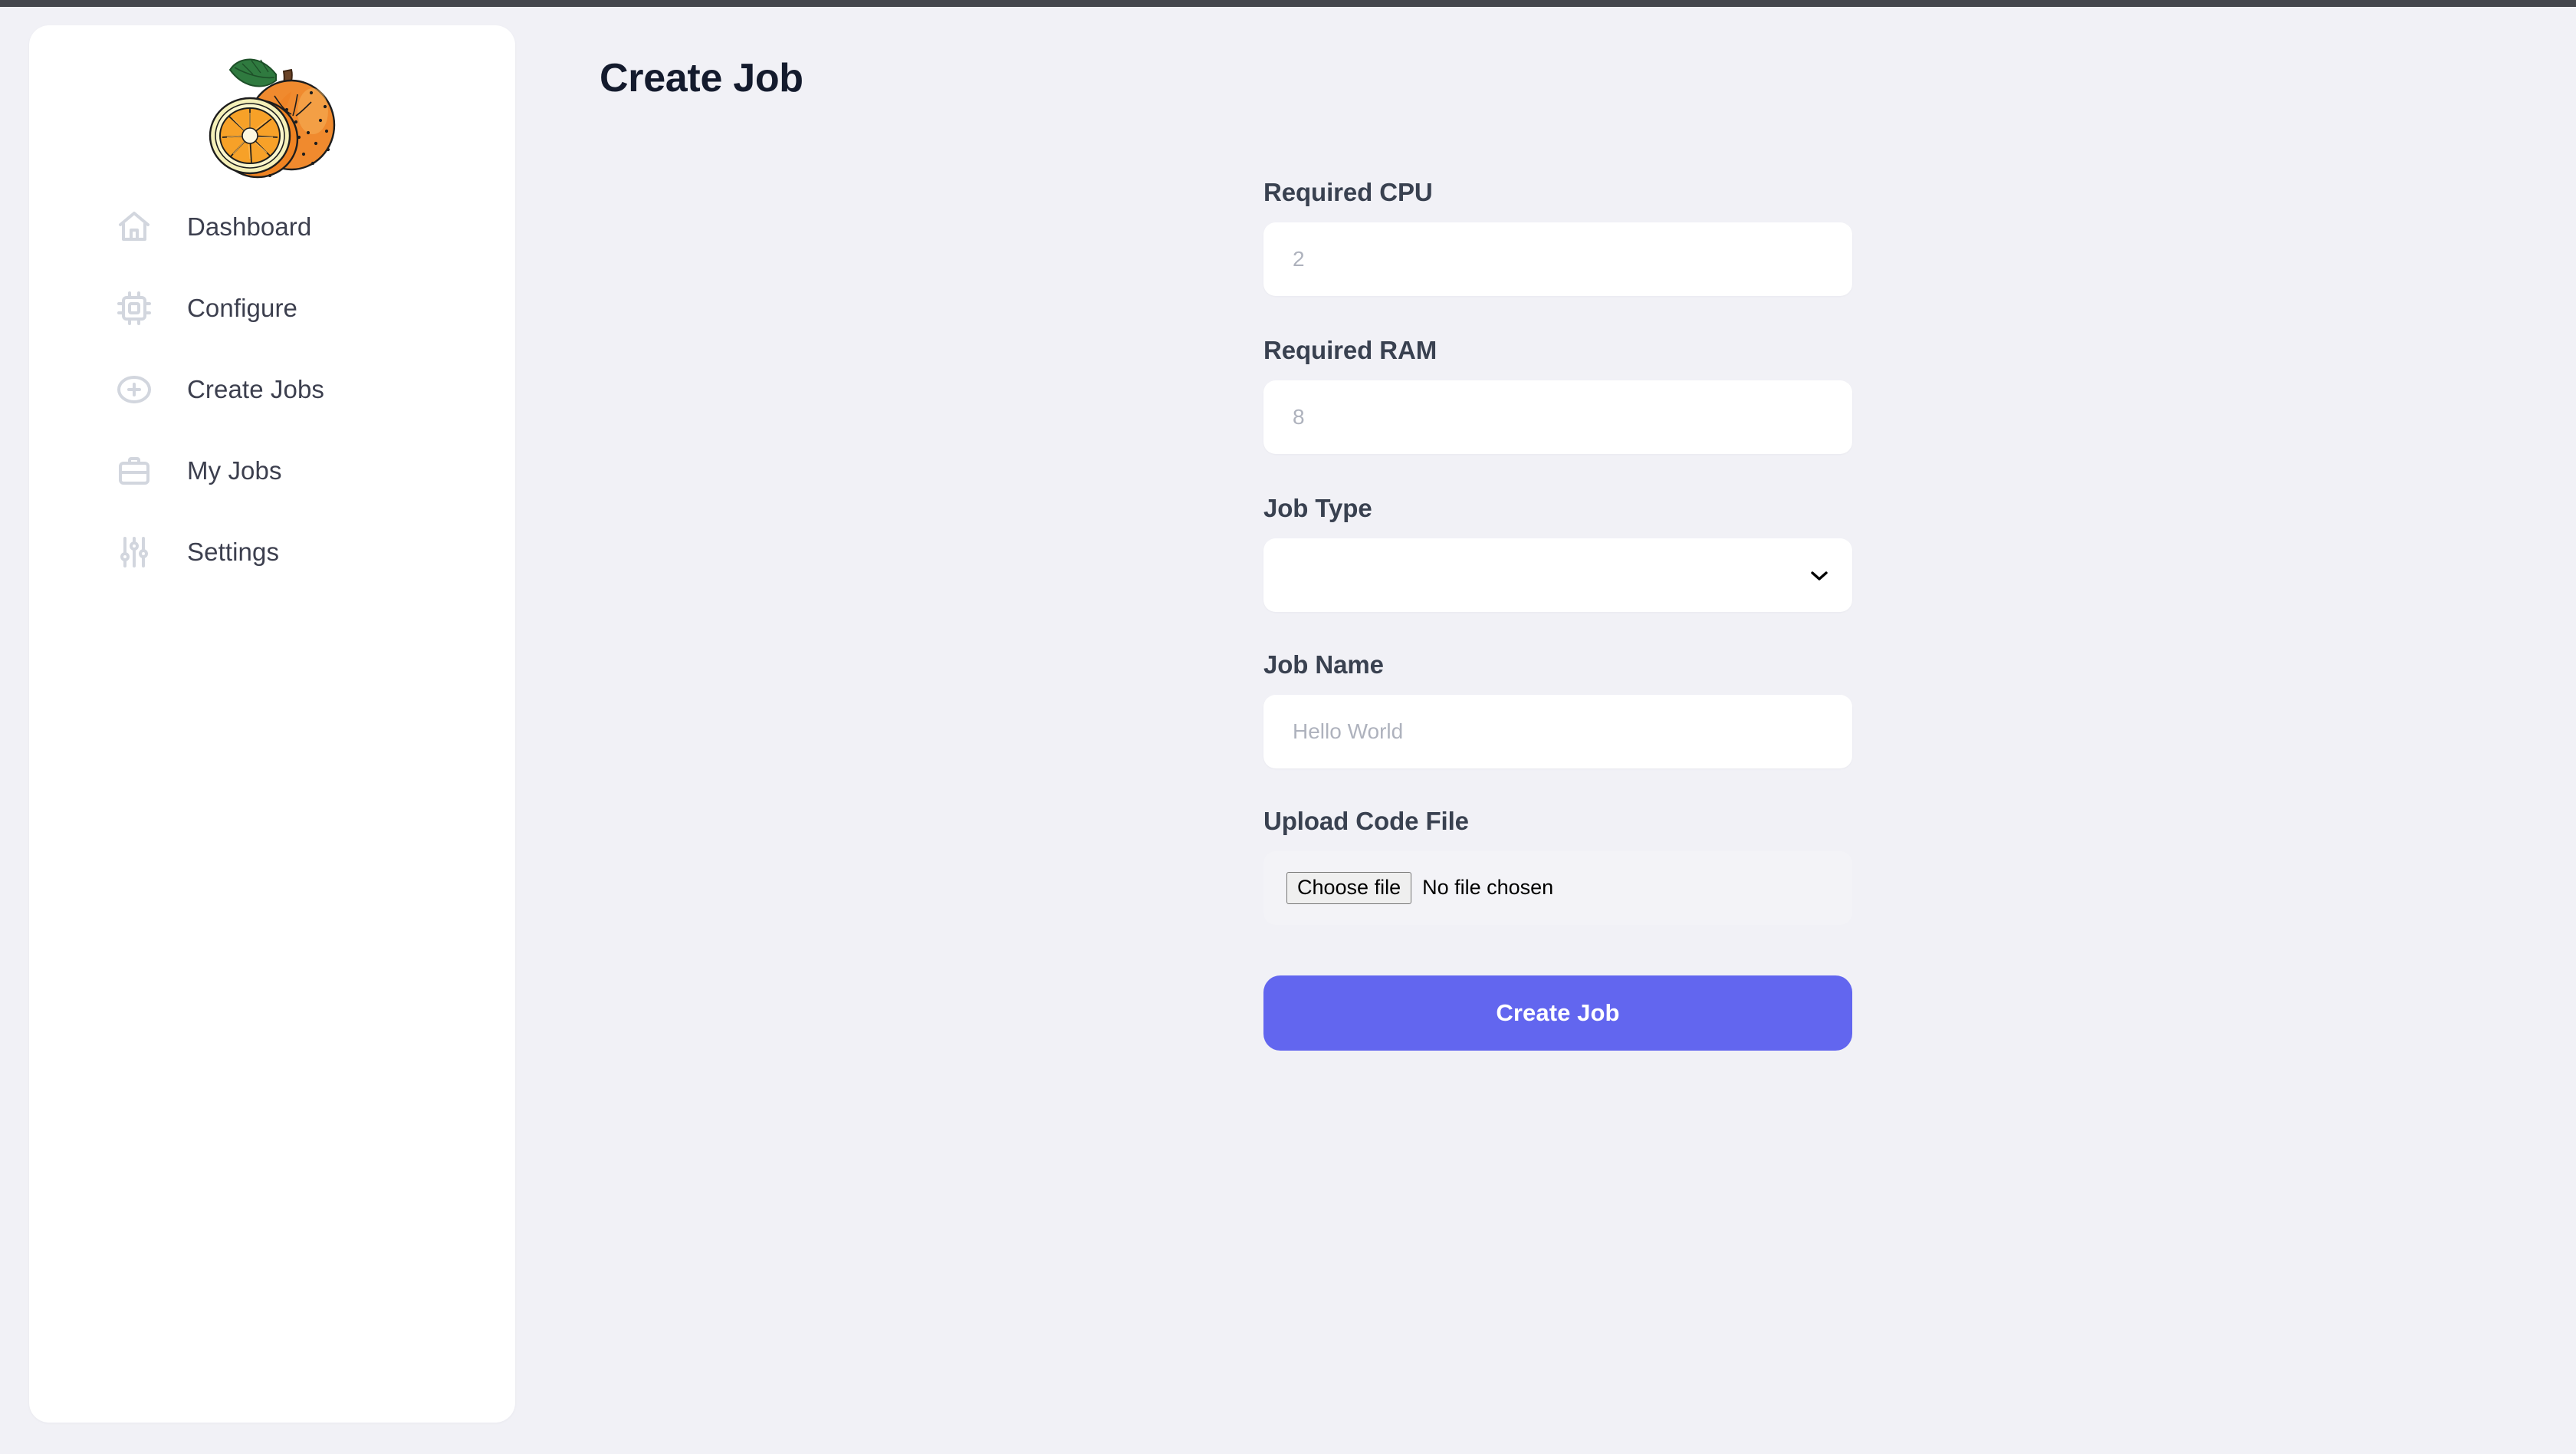  I want to click on field-job-name: Job Name, so click(1557, 709).